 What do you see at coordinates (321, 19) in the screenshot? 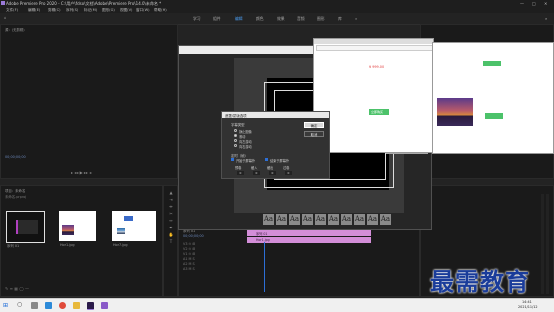
I see `workspace-graphics: 图形` at bounding box center [321, 19].